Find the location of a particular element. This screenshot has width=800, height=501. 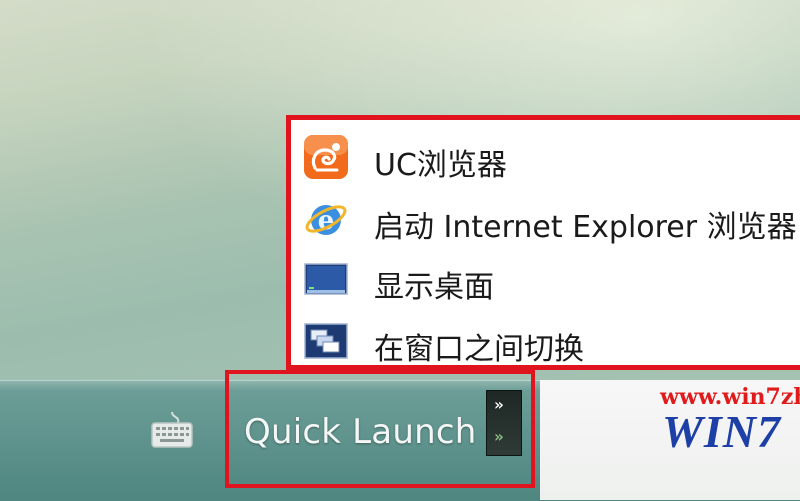

menu-item-label: 启动 Internet Explorer 浏览器 is located at coordinates (585, 227).